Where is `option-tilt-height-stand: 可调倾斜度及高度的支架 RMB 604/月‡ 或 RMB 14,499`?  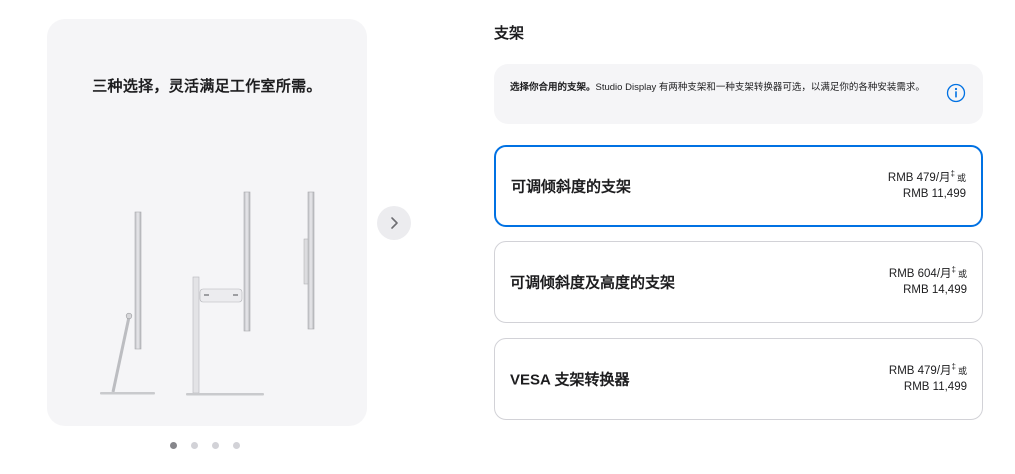
option-tilt-height-stand: 可调倾斜度及高度的支架 RMB 604/月‡ 或 RMB 14,499 is located at coordinates (738, 282).